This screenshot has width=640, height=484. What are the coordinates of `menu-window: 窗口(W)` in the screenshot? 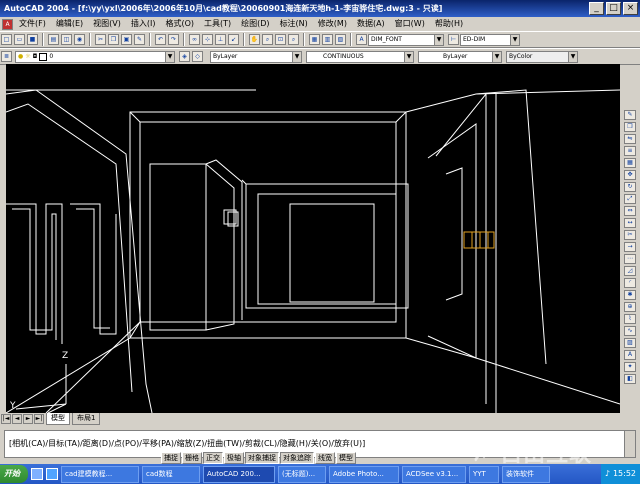 It's located at (410, 24).